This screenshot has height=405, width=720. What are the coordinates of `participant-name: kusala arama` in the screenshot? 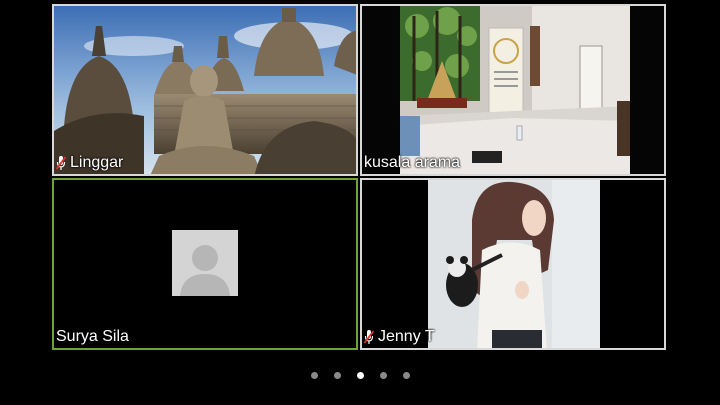 It's located at (412, 162).